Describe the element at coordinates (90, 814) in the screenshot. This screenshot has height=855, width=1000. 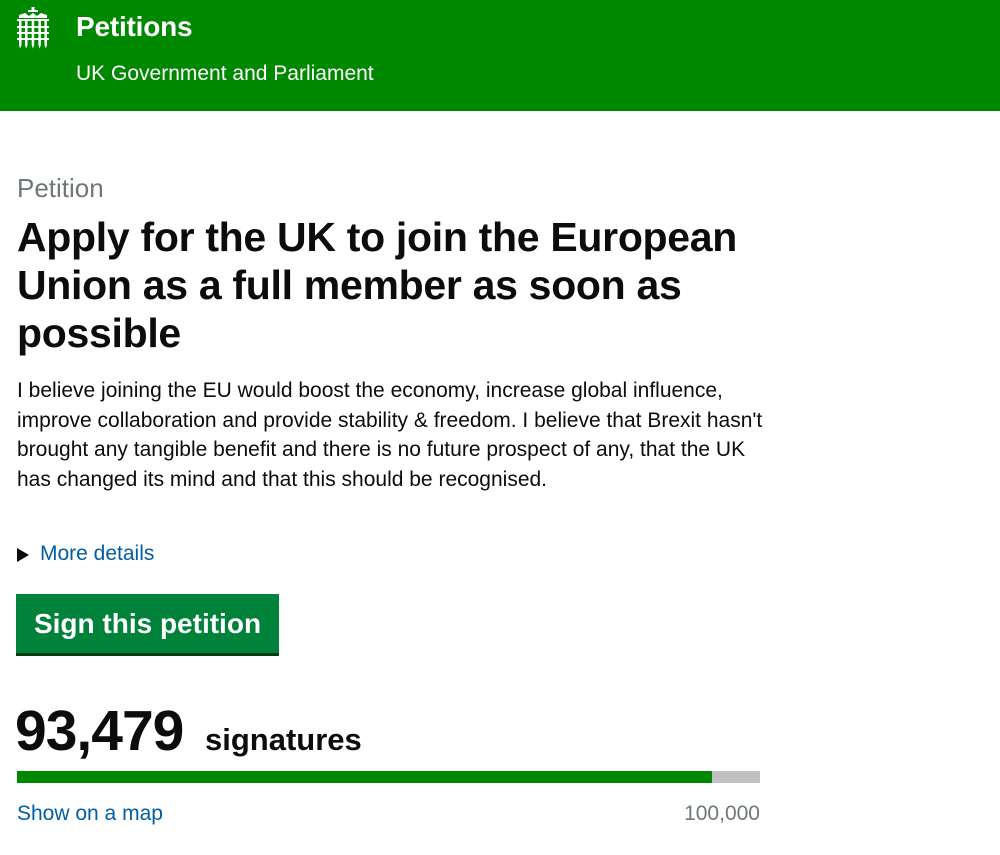
I see `show-on-map-link: Show on a map` at that location.